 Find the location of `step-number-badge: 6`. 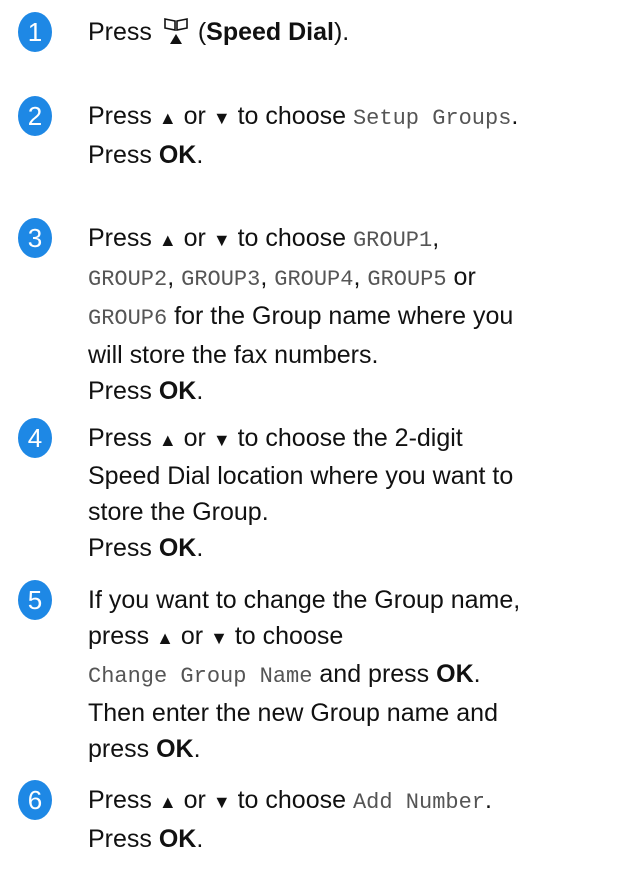

step-number-badge: 6 is located at coordinates (35, 800).